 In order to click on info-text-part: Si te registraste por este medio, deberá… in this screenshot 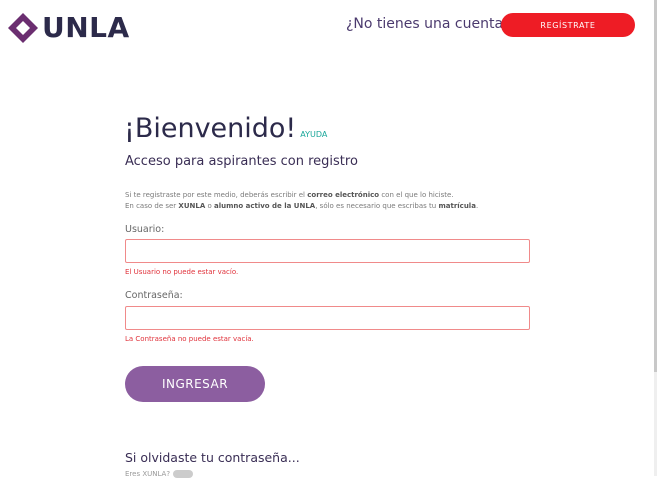, I will do `click(216, 195)`.